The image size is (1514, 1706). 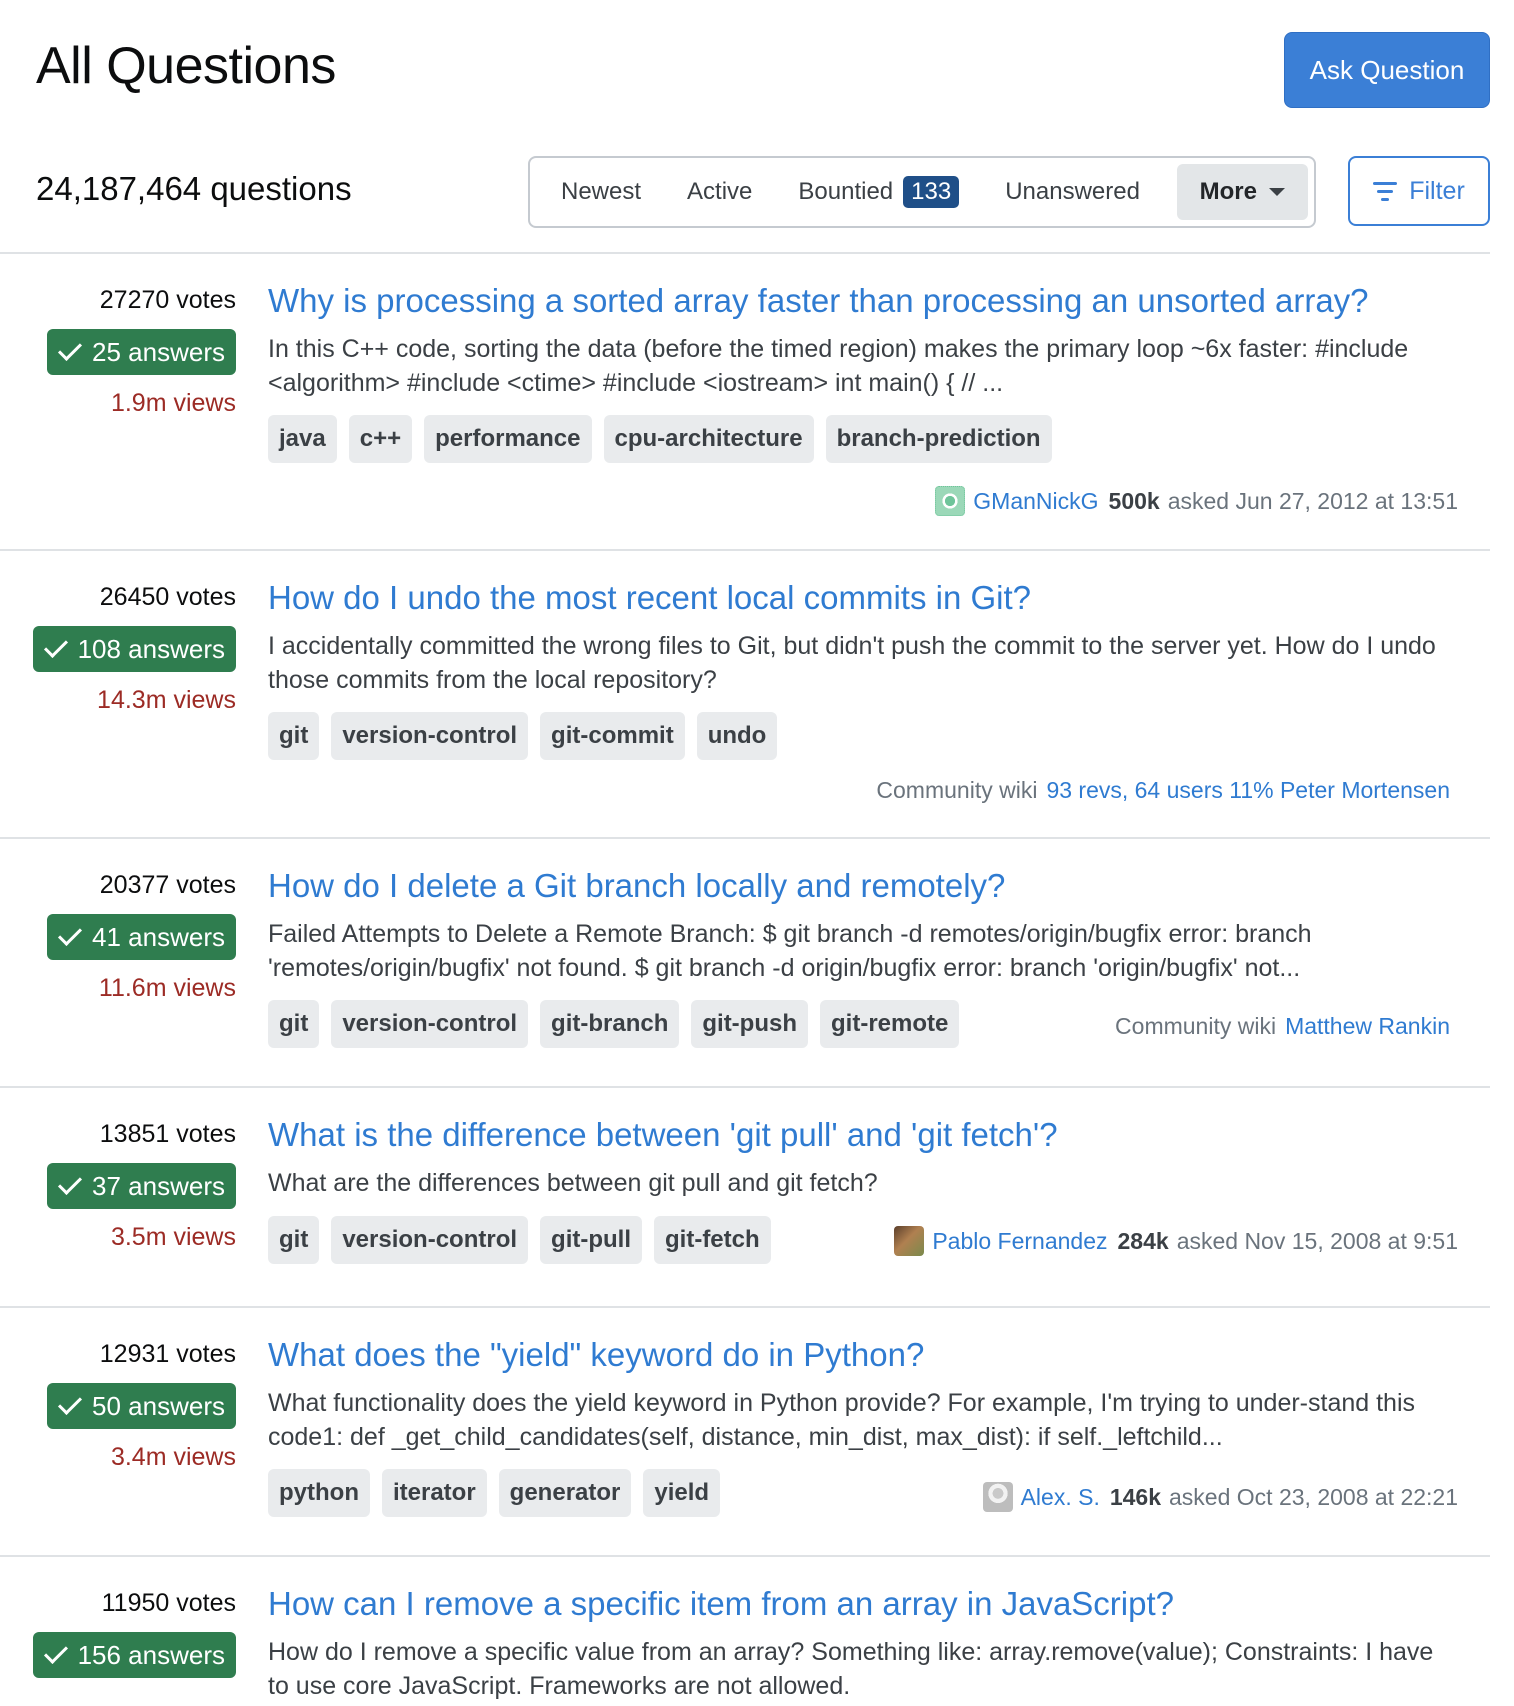 I want to click on user-link: GManNickG, so click(x=1035, y=501).